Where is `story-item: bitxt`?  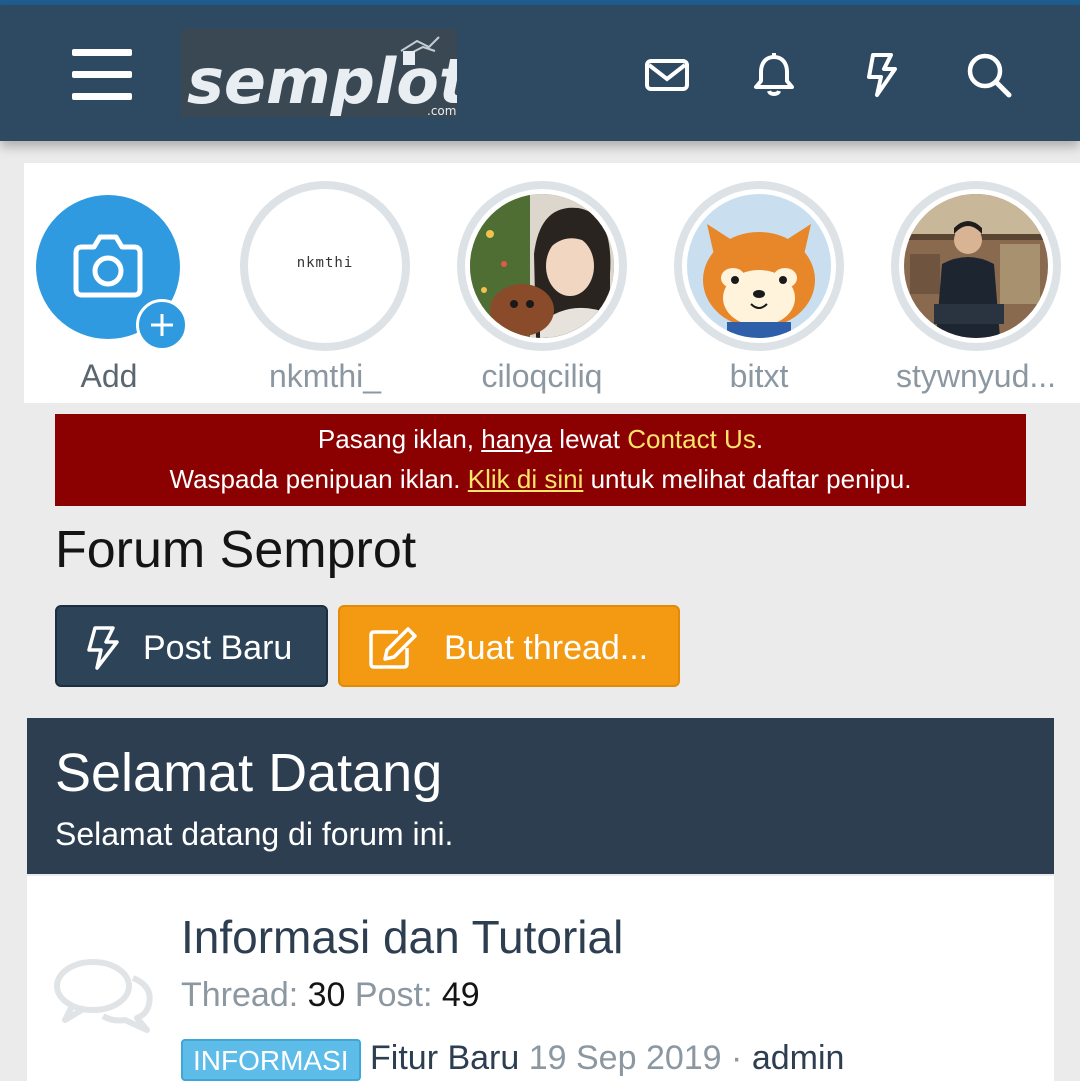
story-item: bitxt is located at coordinates (759, 292).